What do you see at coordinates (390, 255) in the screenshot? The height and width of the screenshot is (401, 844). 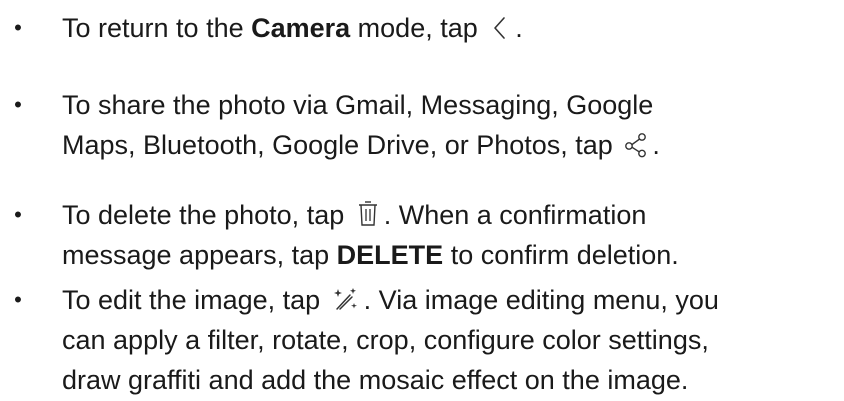 I see `delete-label: DELETE` at bounding box center [390, 255].